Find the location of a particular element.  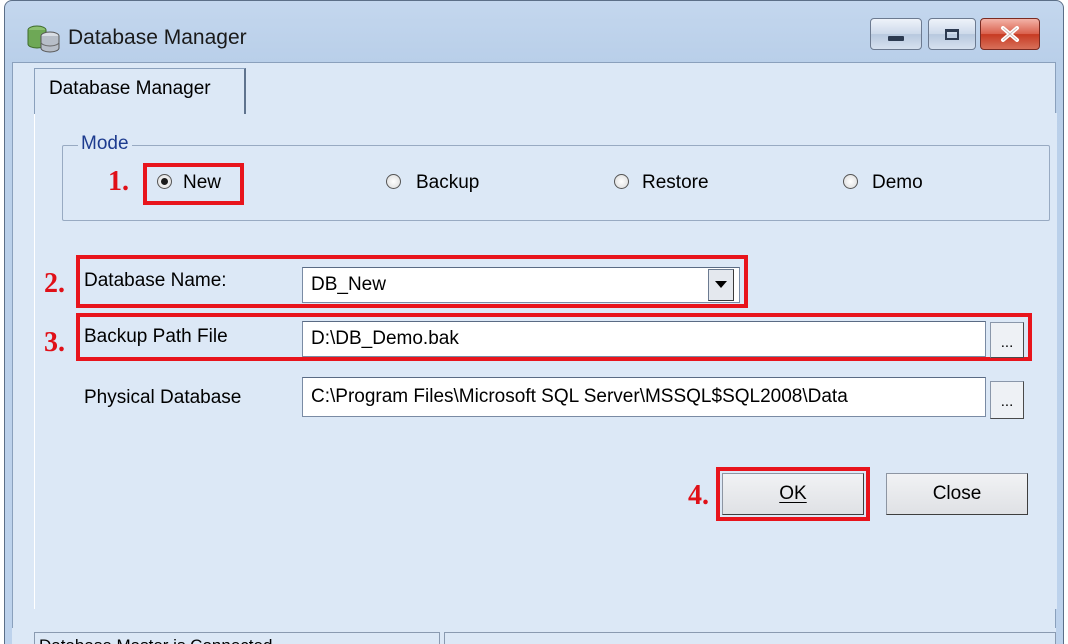

database-name-dropdown-button is located at coordinates (721, 285).